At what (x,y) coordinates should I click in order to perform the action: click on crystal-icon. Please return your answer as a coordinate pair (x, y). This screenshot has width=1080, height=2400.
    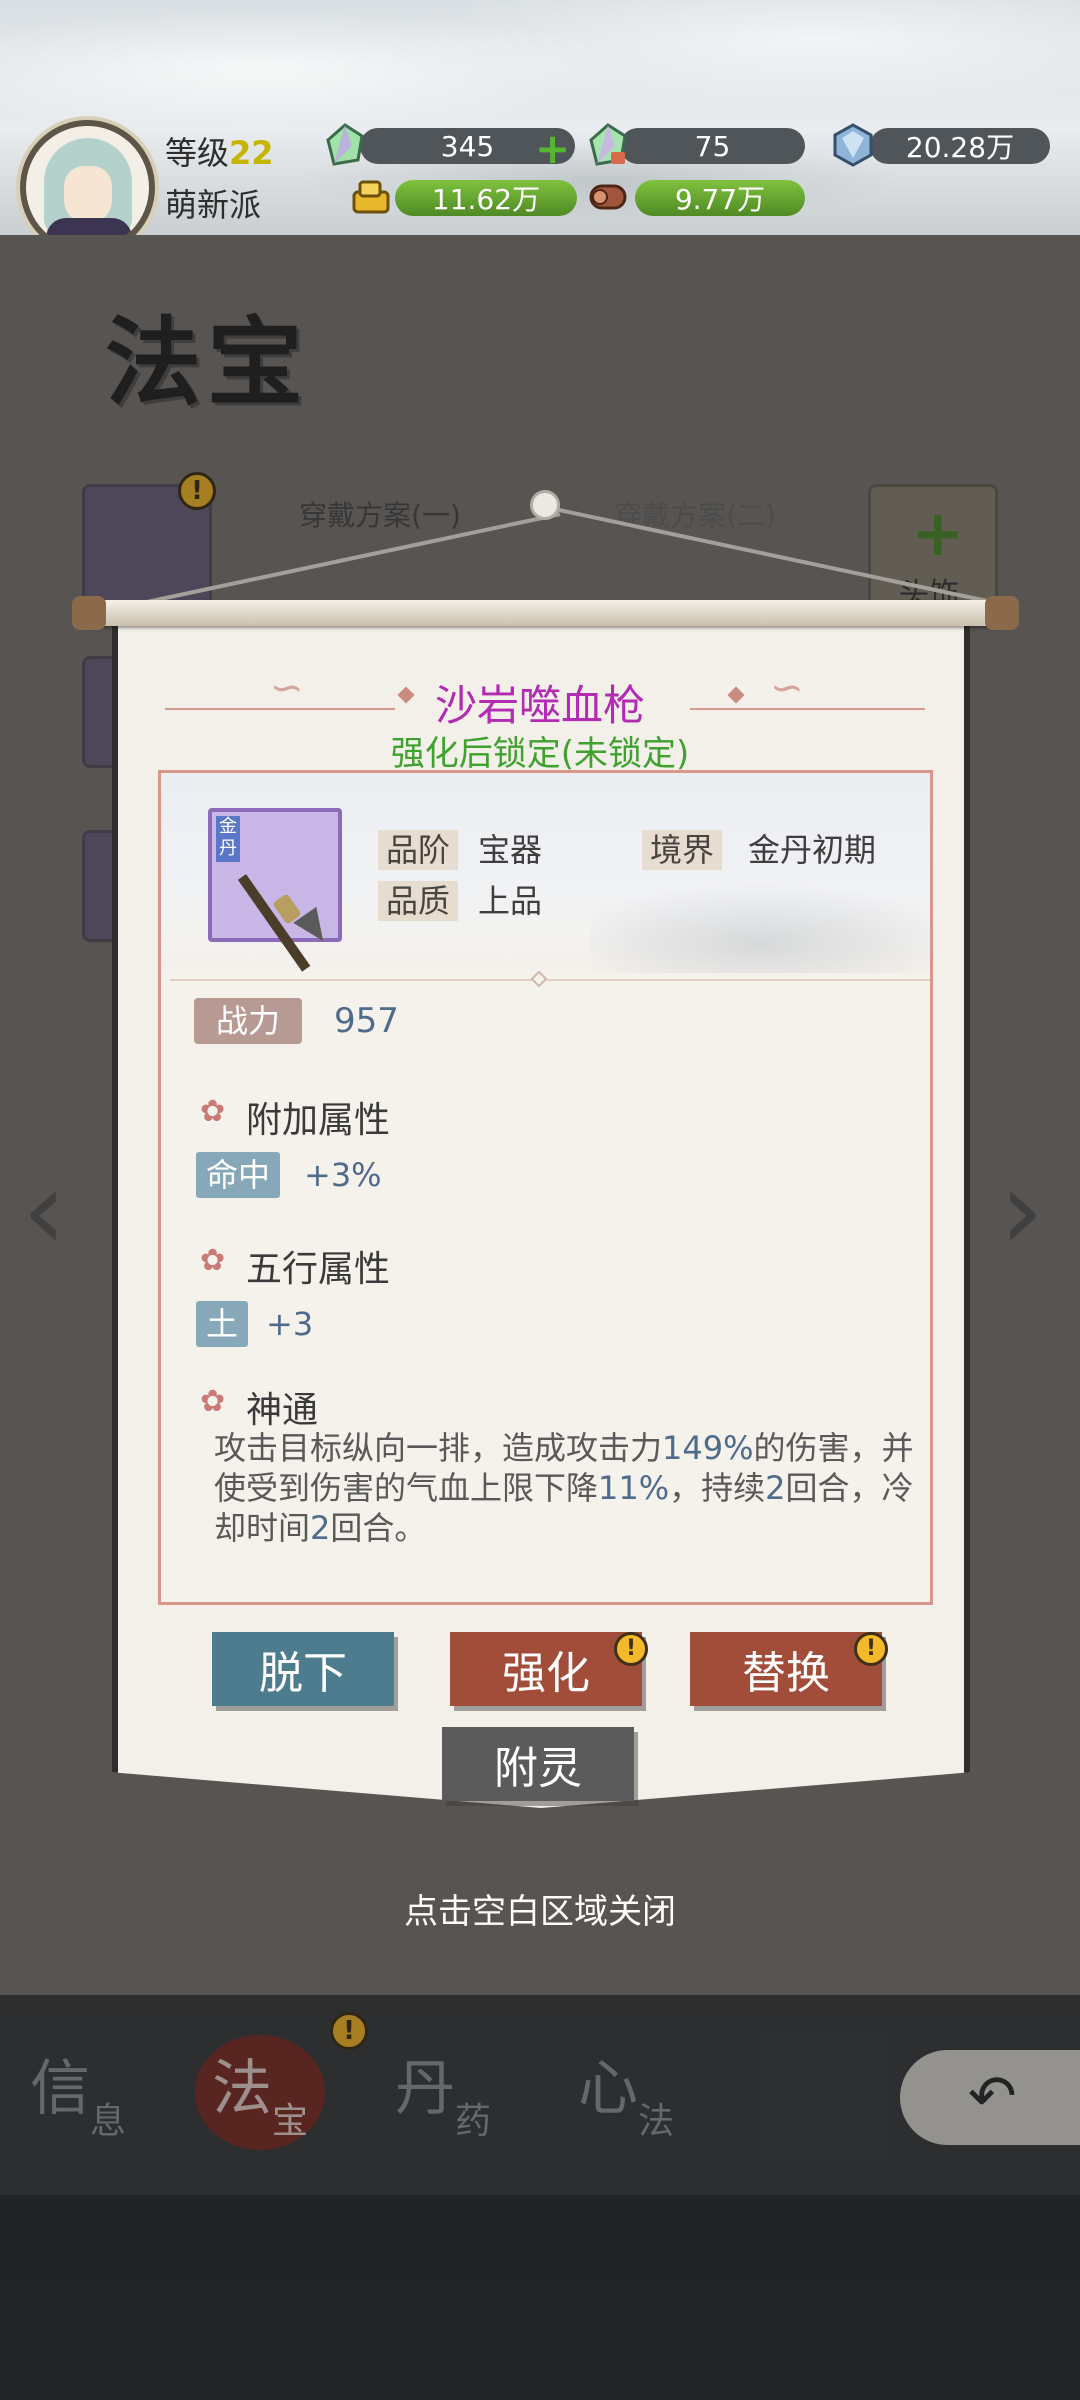
    Looking at the image, I should click on (853, 145).